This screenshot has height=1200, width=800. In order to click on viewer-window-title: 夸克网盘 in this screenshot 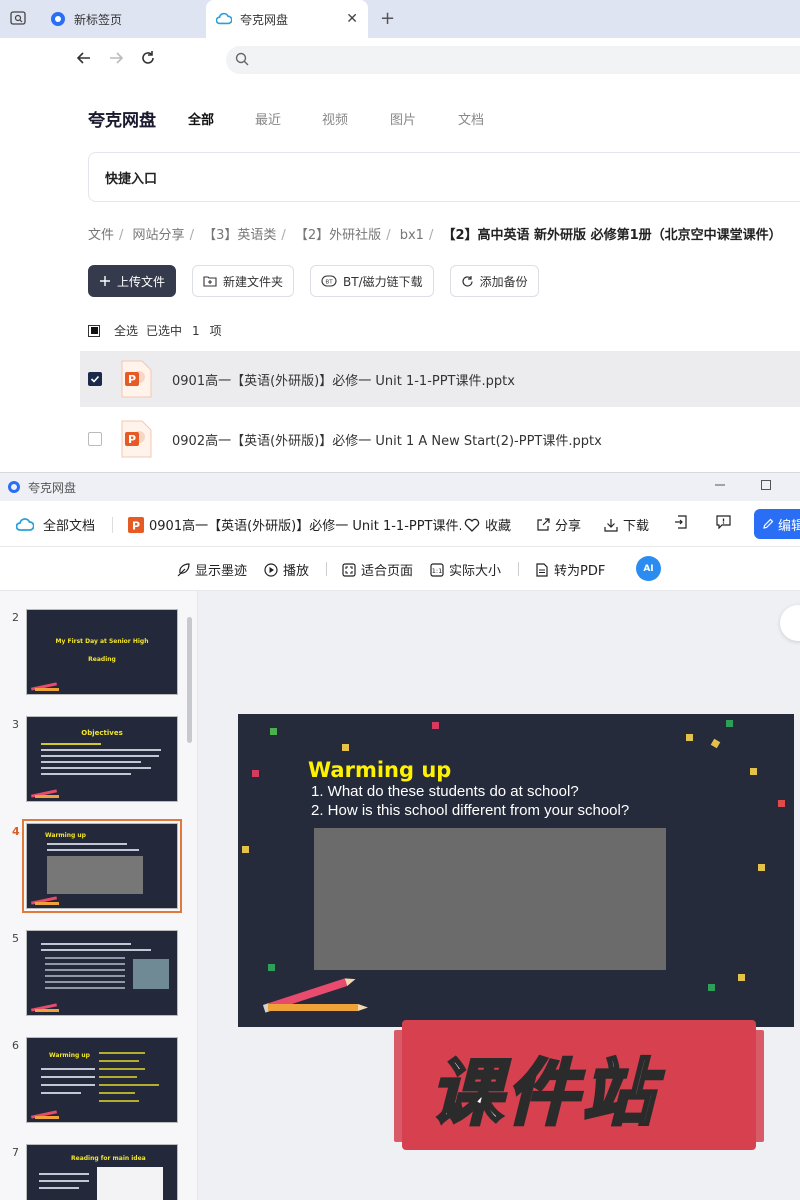, I will do `click(52, 487)`.